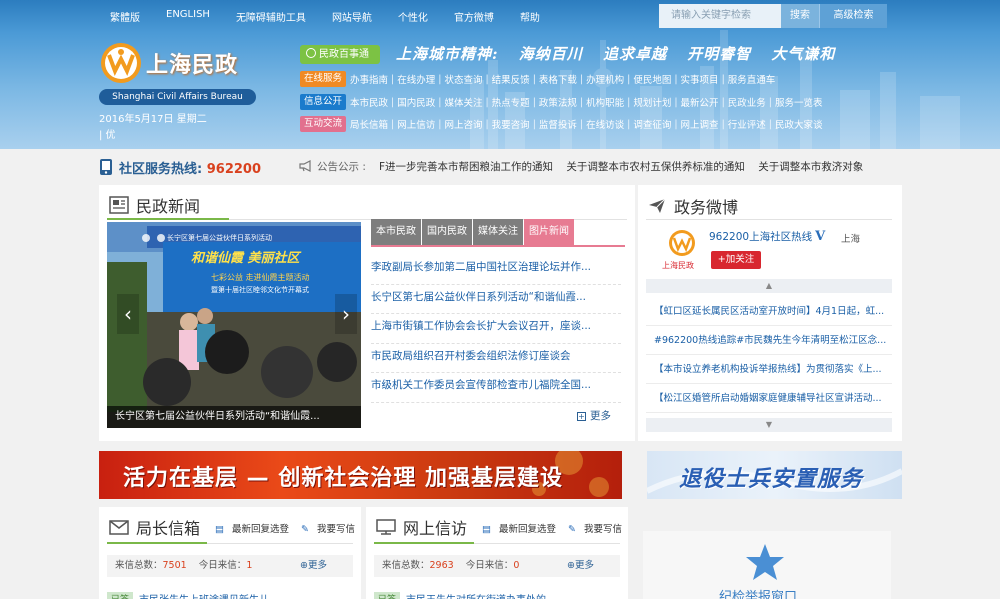  I want to click on menu-item: 热点专题, so click(511, 102).